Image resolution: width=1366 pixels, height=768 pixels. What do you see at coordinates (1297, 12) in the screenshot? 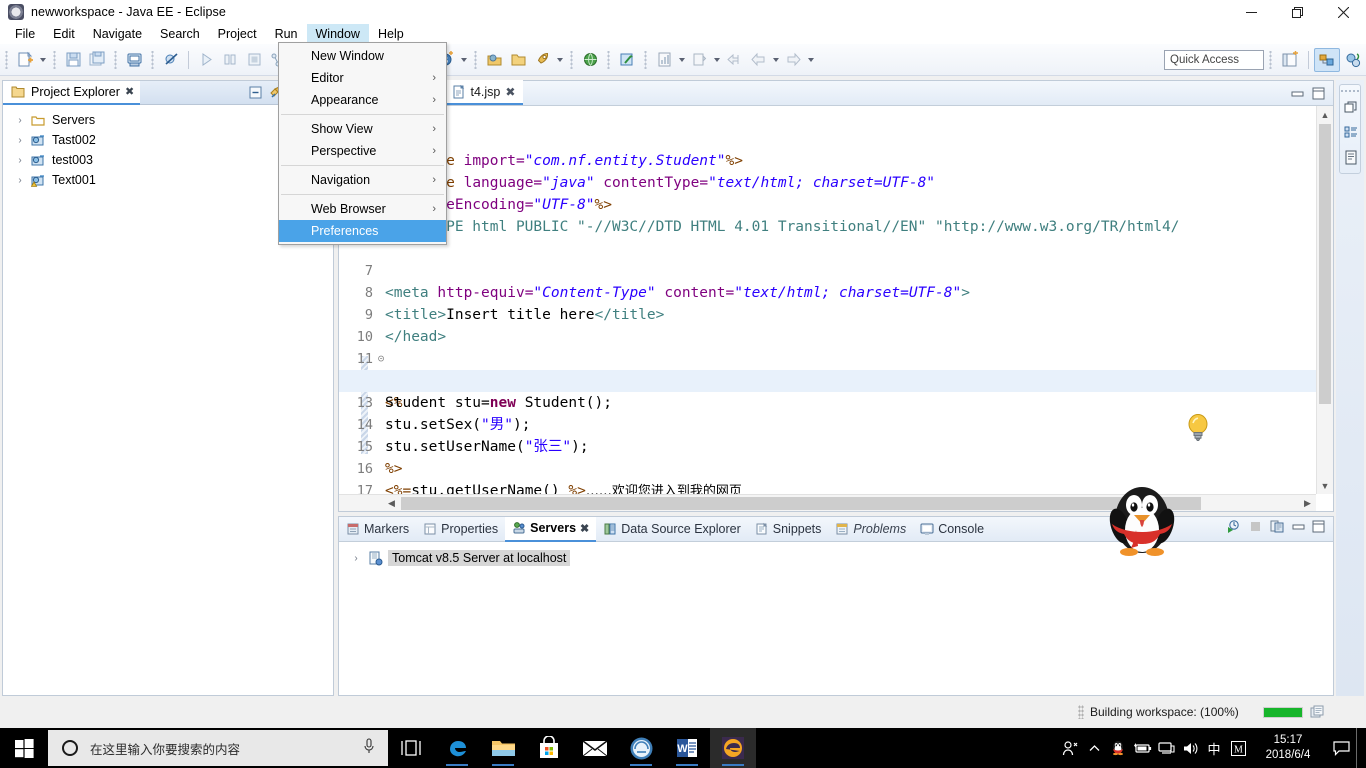
I see `maximize-button` at bounding box center [1297, 12].